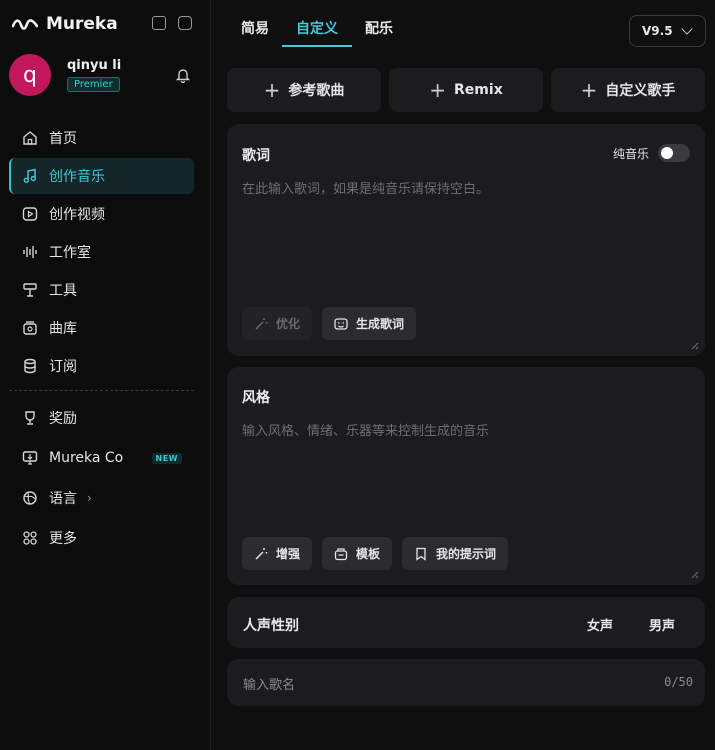 The width and height of the screenshot is (715, 750). Describe the element at coordinates (77, 215) in the screenshot. I see `nav-label: 创作视频` at that location.